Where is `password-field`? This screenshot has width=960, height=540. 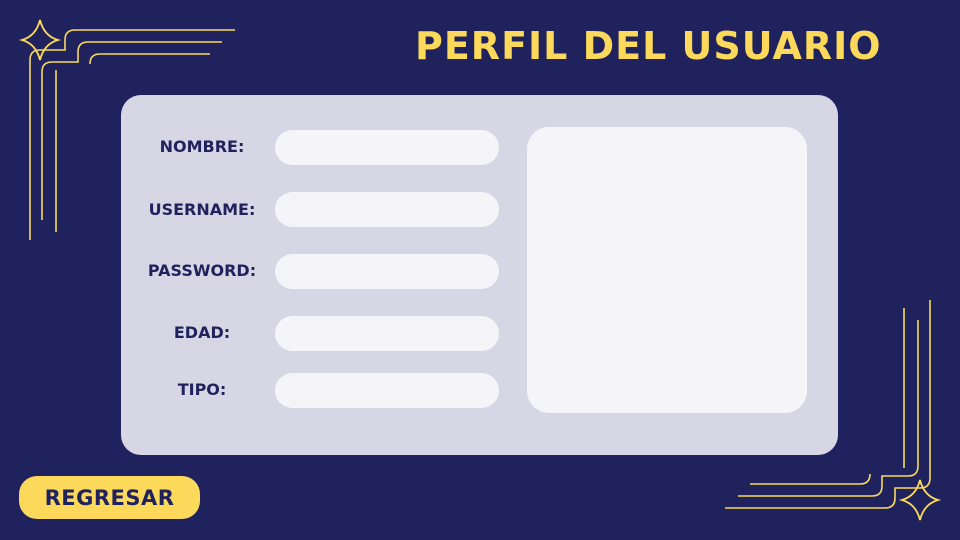
password-field is located at coordinates (387, 271).